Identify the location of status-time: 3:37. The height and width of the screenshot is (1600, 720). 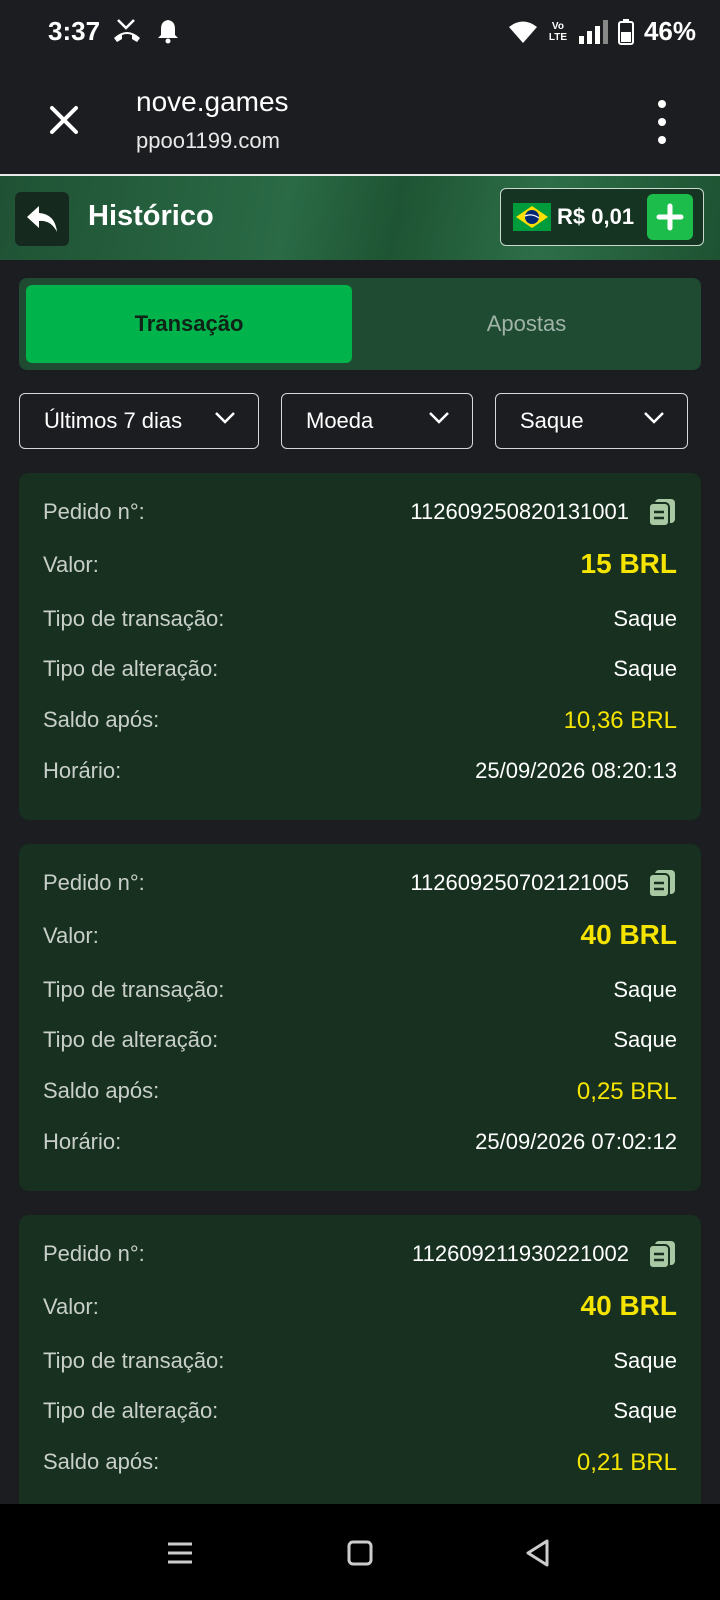
(74, 31).